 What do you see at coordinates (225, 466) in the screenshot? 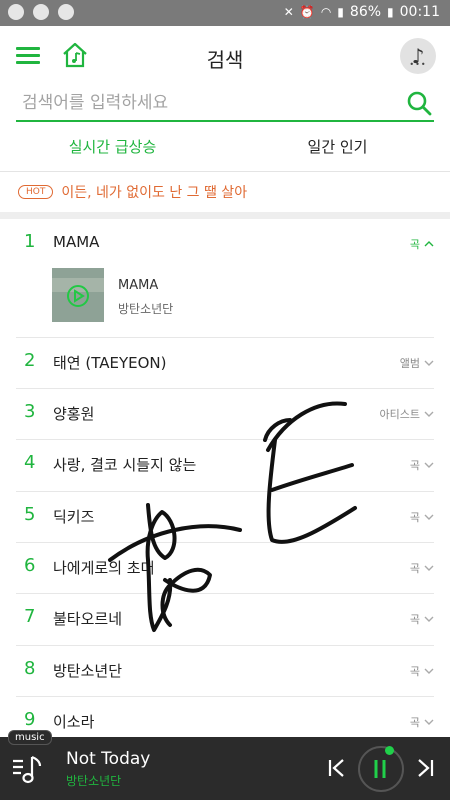
I see `list-item: 4 사랑, 결코 시들지 않는 곡` at bounding box center [225, 466].